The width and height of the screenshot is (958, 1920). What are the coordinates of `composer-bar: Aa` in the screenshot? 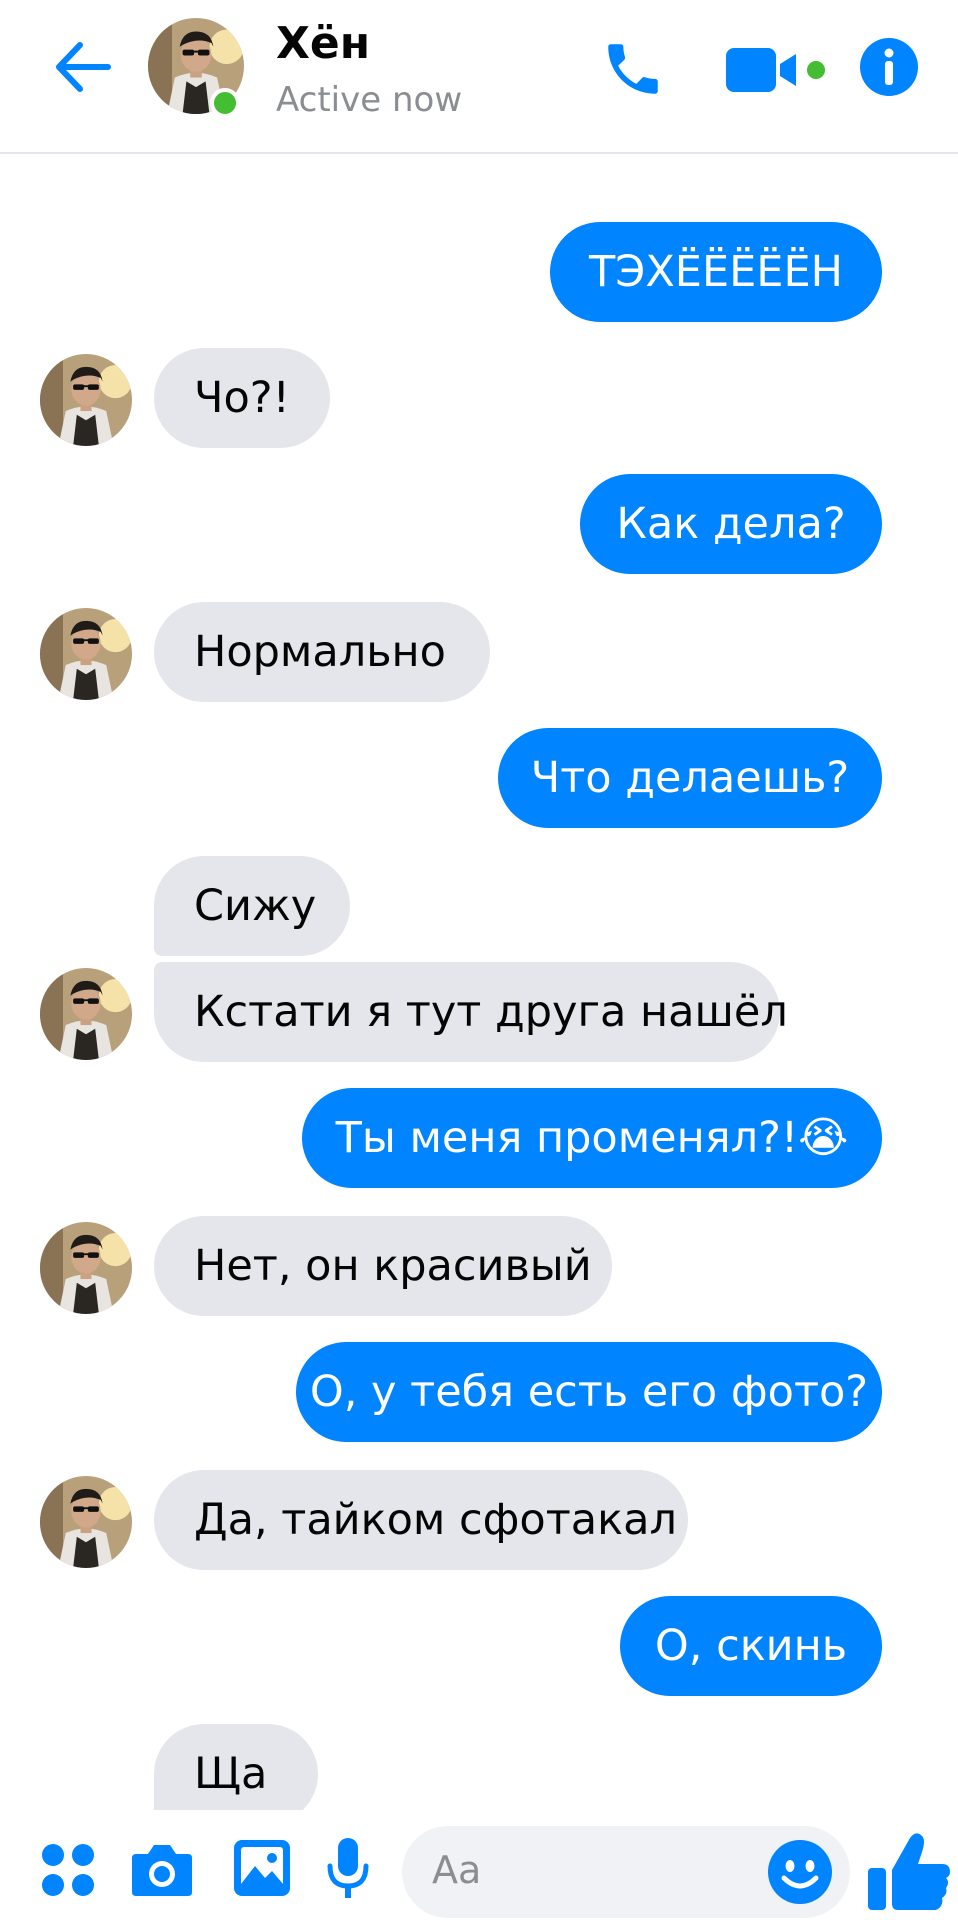 It's located at (479, 1865).